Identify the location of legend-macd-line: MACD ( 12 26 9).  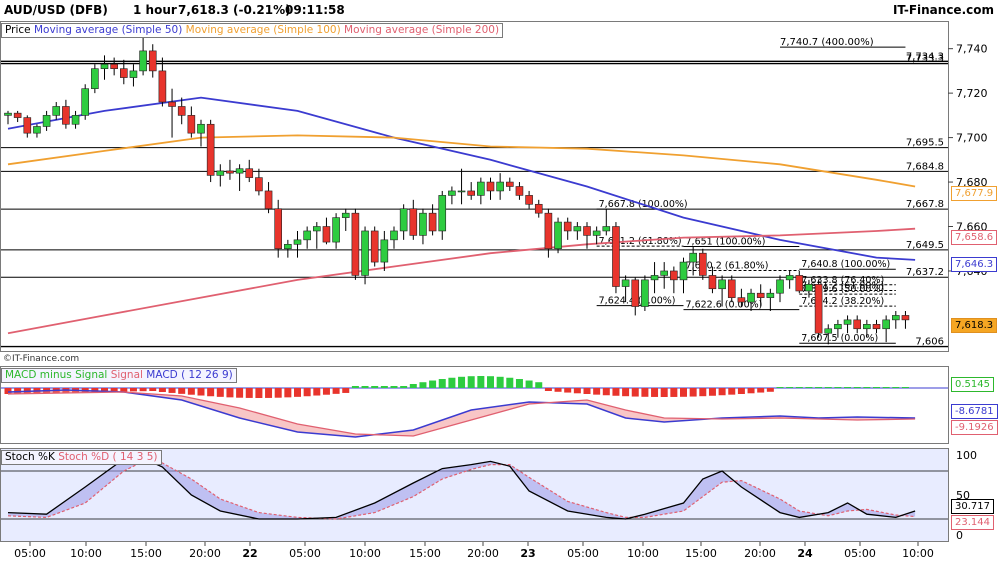
(189, 375).